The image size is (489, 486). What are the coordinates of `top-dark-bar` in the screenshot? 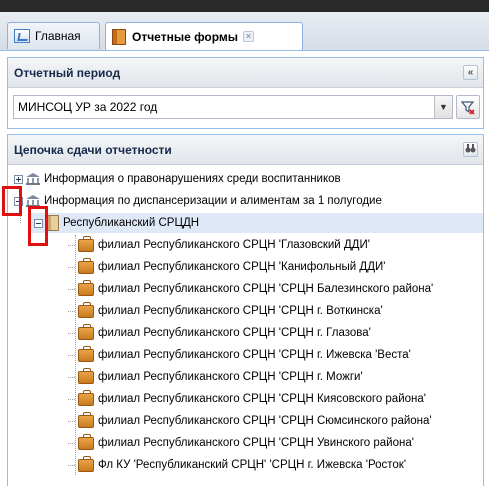 It's located at (244, 6).